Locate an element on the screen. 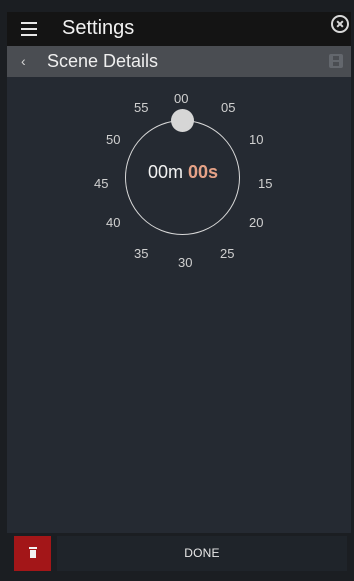 The image size is (354, 581). dial-label: 50 is located at coordinates (113, 139).